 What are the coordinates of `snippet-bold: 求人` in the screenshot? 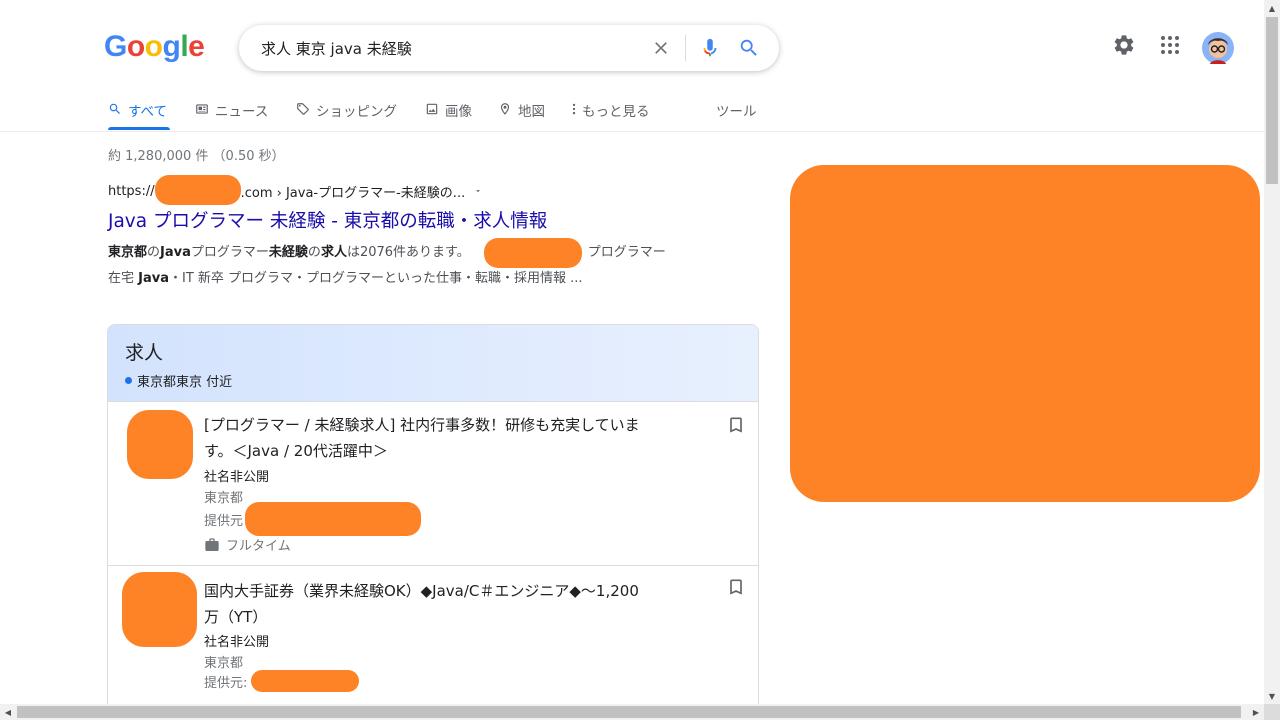 It's located at (333, 252).